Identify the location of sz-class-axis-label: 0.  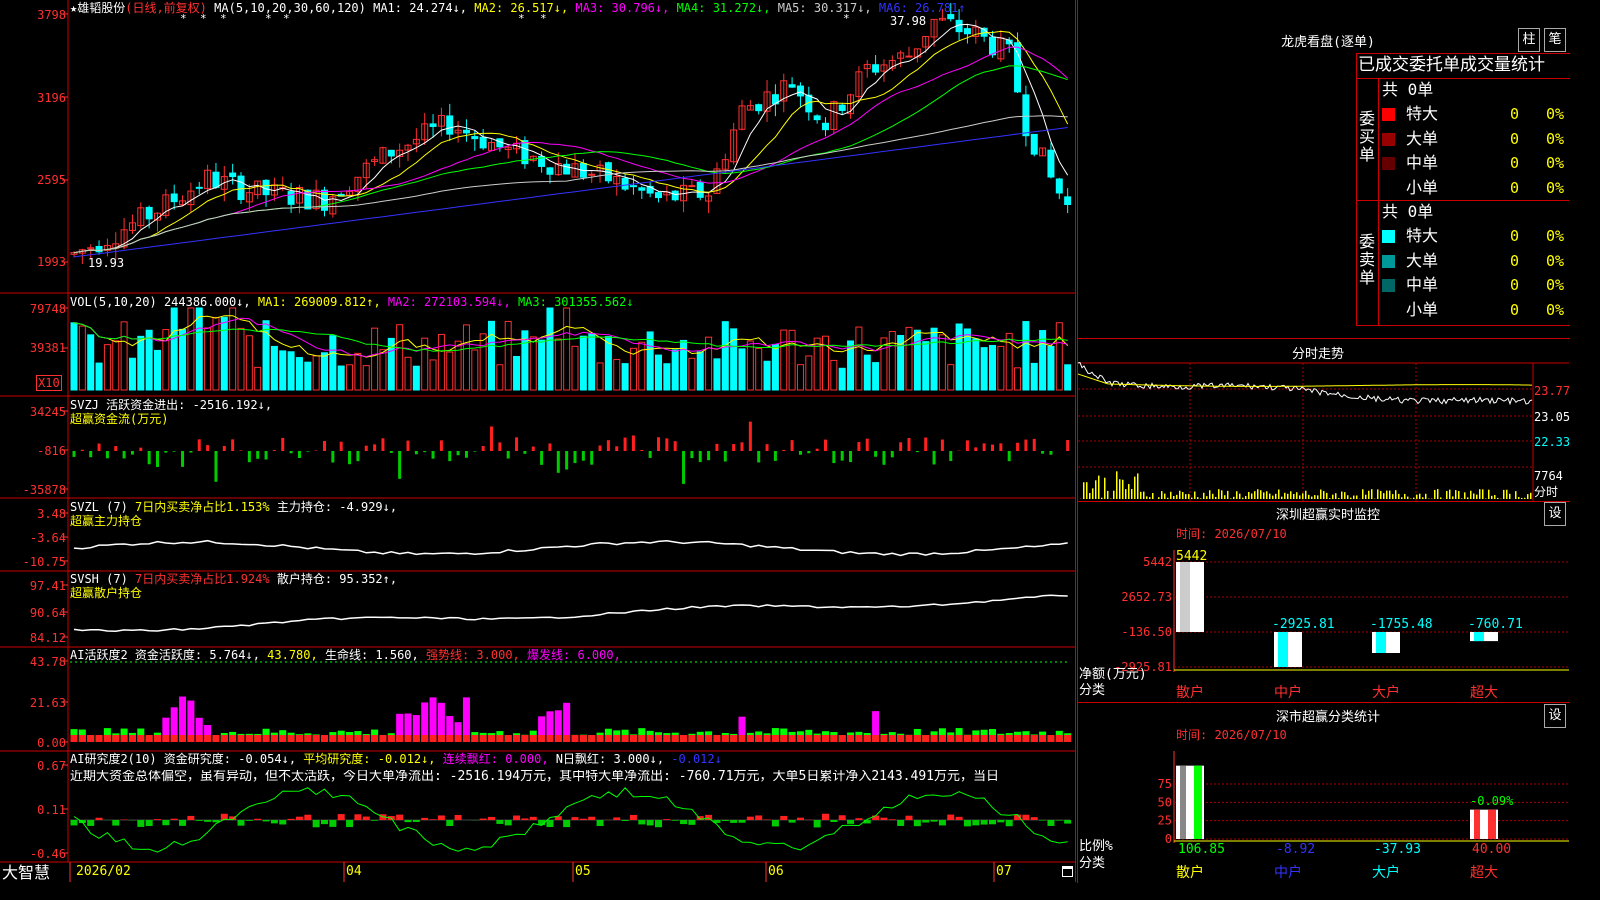
(1168, 839).